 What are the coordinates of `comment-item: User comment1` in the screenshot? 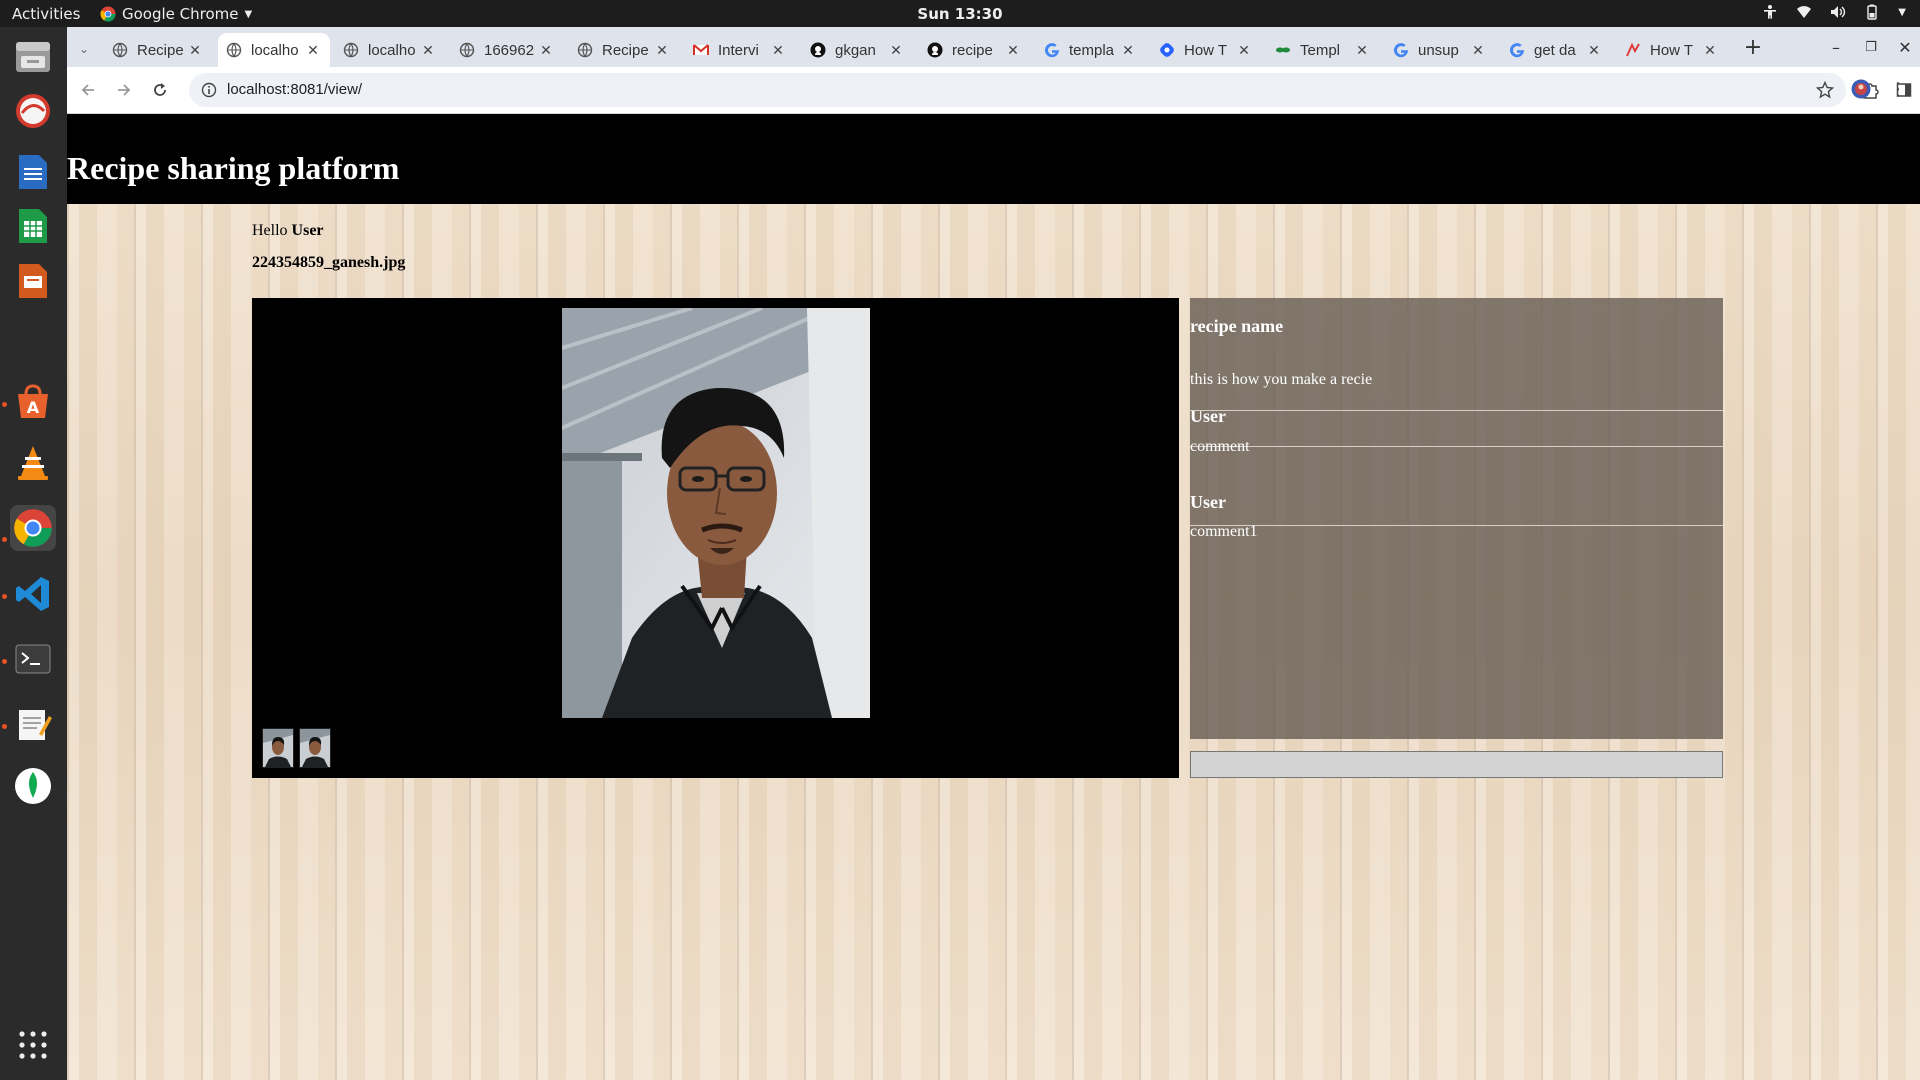 It's located at (1456, 494).